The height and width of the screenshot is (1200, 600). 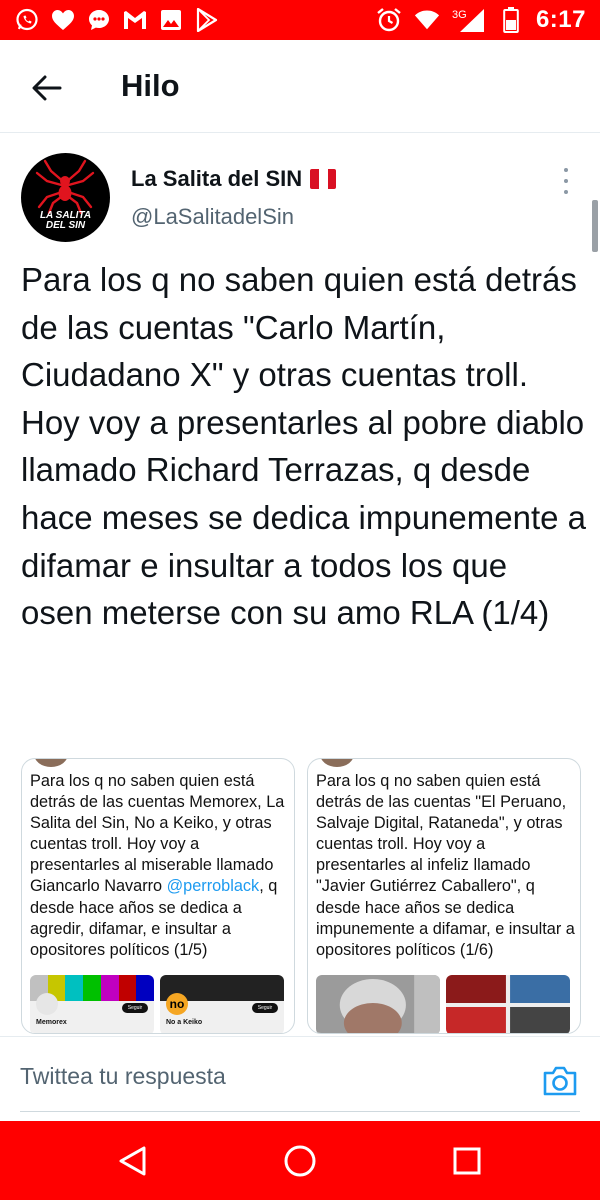 What do you see at coordinates (222, 1004) in the screenshot?
I see `no-a-keiko-thumbnail: no Seguir No a Keiko` at bounding box center [222, 1004].